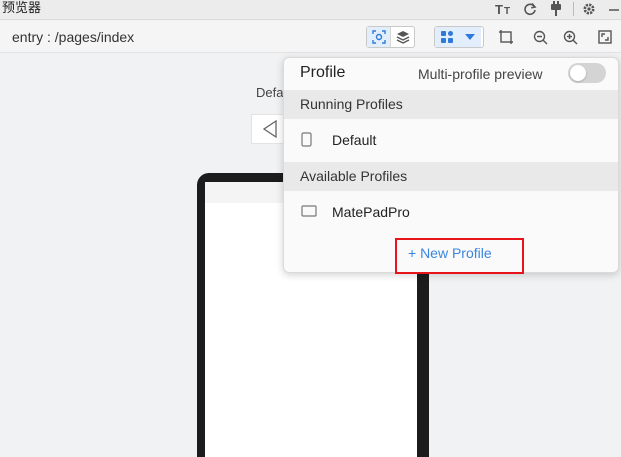 The height and width of the screenshot is (457, 621). What do you see at coordinates (270, 92) in the screenshot?
I see `device-label: Defa` at bounding box center [270, 92].